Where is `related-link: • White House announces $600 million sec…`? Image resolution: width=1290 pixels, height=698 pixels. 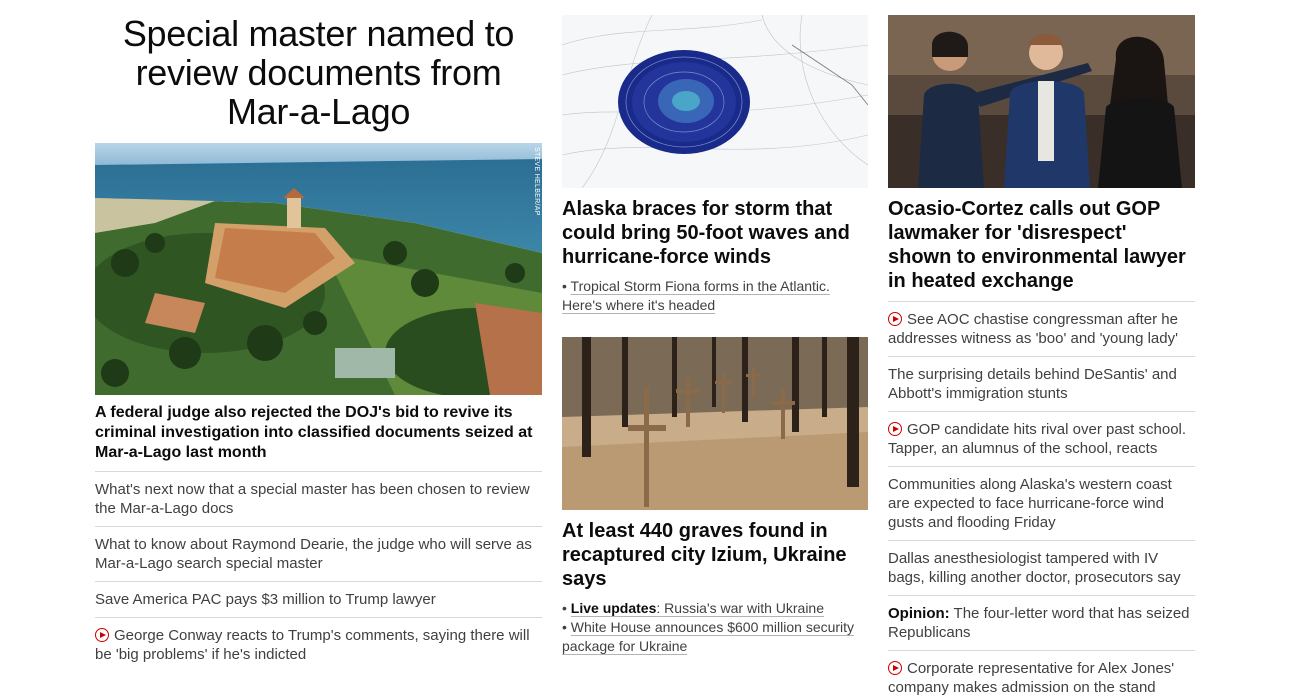 related-link: • White House announces $600 million sec… is located at coordinates (715, 637).